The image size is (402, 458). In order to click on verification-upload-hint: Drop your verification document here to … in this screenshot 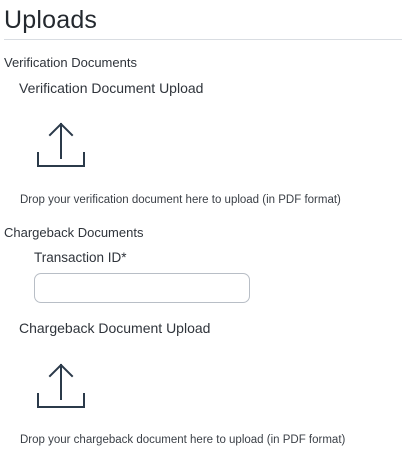, I will do `click(180, 200)`.